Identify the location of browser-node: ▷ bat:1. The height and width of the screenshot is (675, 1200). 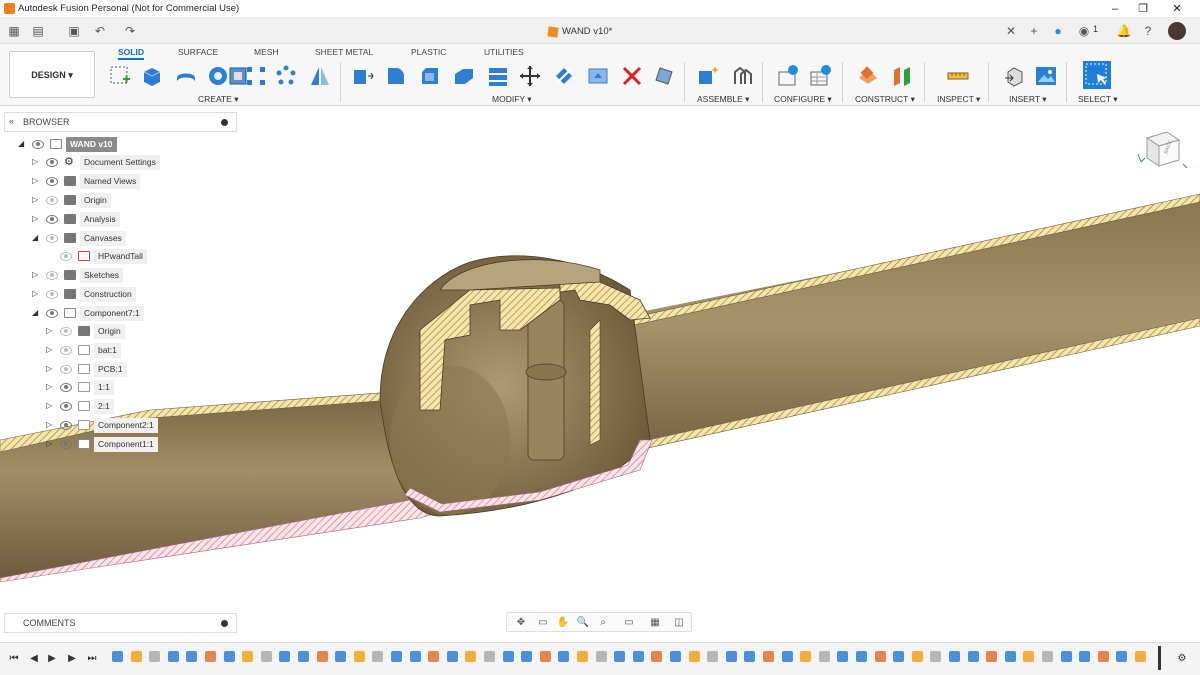
(146, 350).